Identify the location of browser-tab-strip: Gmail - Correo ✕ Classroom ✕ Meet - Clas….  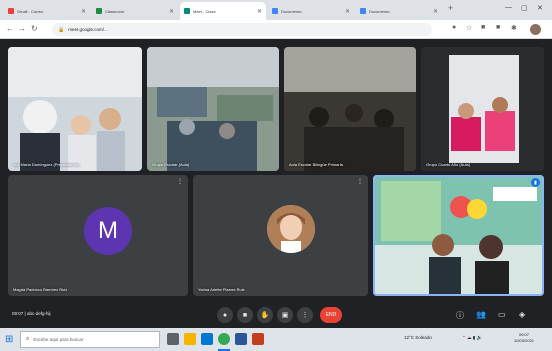
(276, 10).